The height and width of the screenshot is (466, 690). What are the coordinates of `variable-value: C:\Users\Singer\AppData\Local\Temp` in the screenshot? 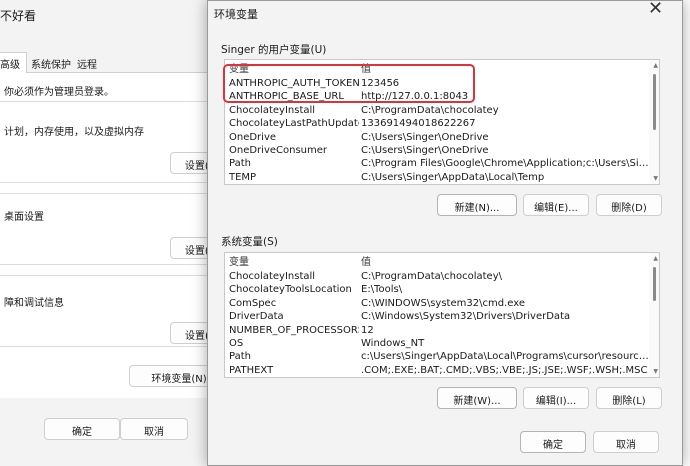 It's located at (453, 177).